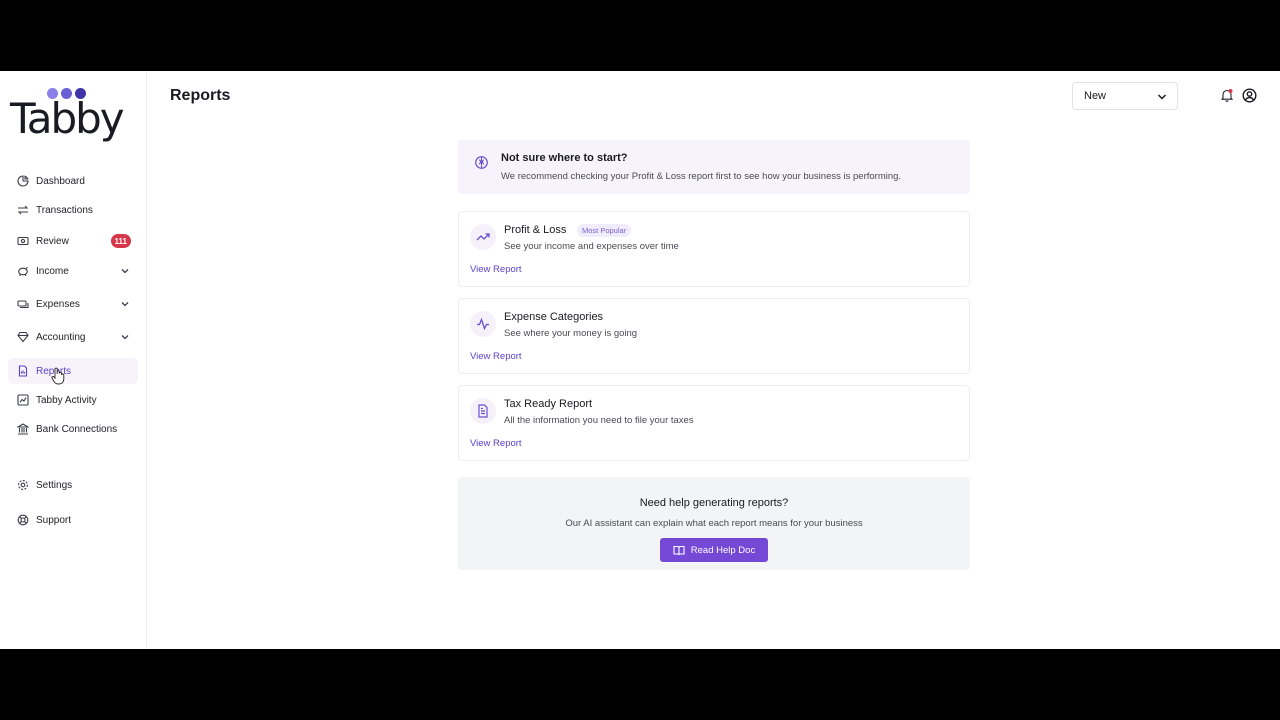 Image resolution: width=1280 pixels, height=720 pixels. What do you see at coordinates (640, 35) in the screenshot?
I see `letterbox-top` at bounding box center [640, 35].